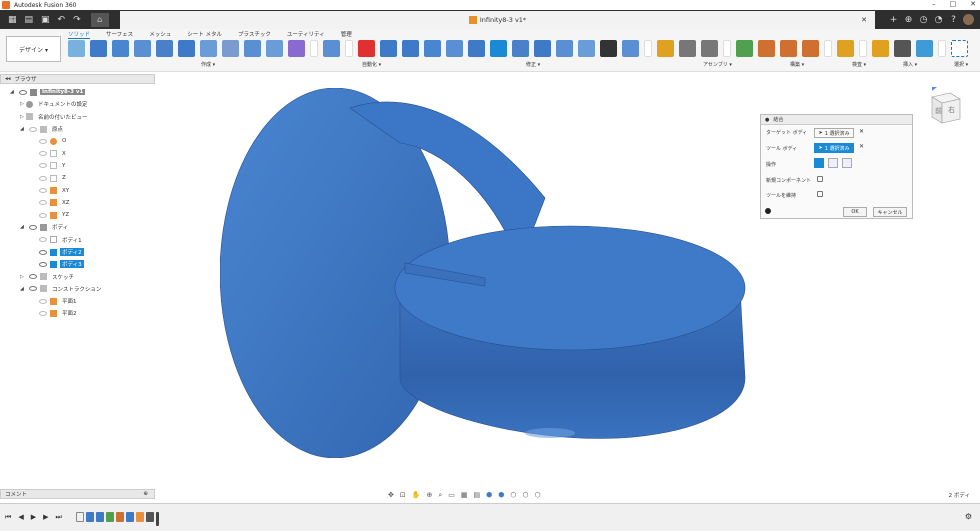 This screenshot has height=531, width=980. Describe the element at coordinates (934, 4) in the screenshot. I see `minimize-button: –` at that location.